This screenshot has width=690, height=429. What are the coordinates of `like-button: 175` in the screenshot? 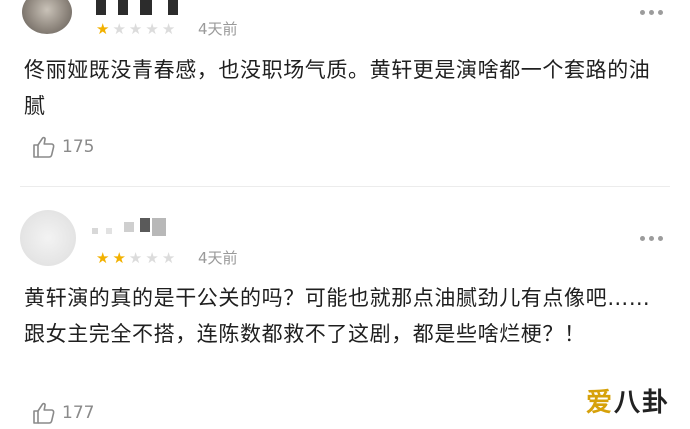 It's located at (63, 147).